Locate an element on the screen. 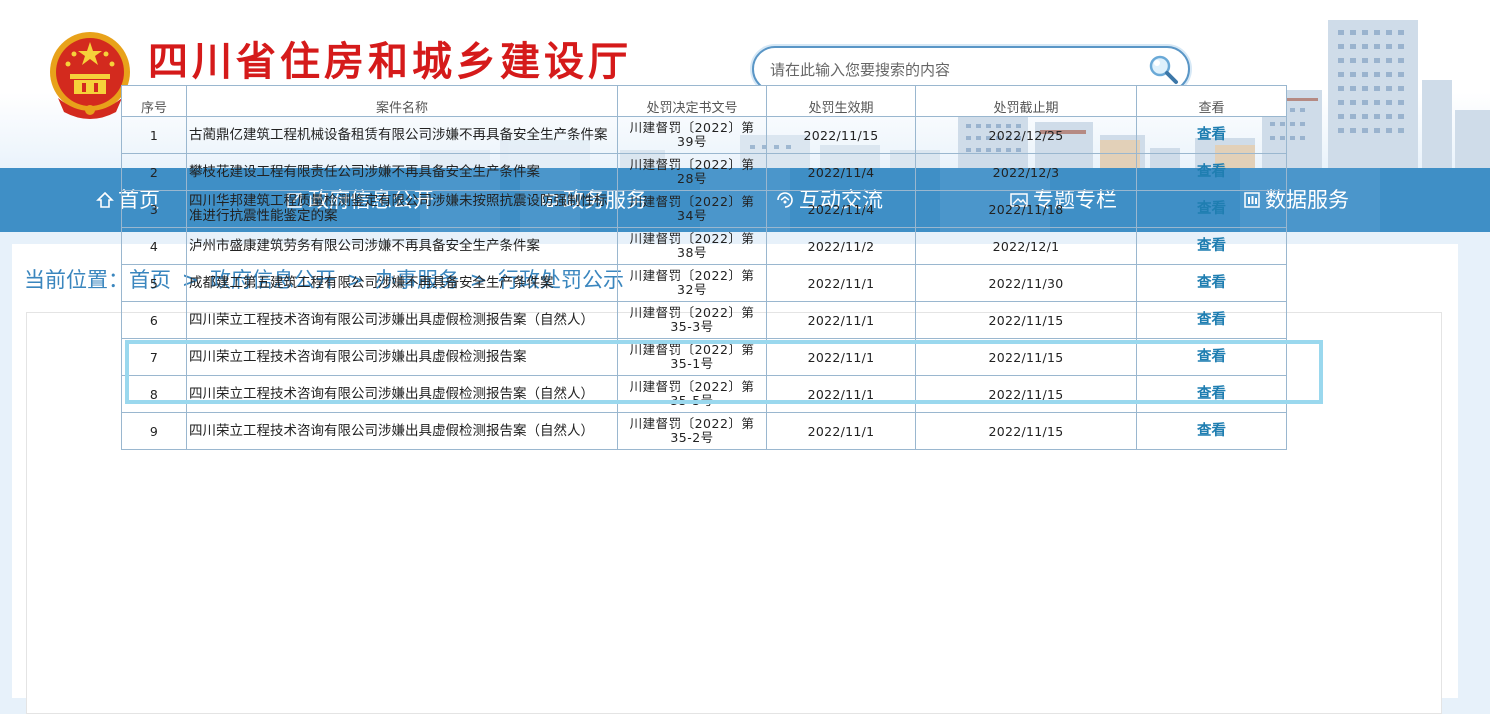  decision-doc-no: 川建督罚〔2022〕第28号 is located at coordinates (692, 172).